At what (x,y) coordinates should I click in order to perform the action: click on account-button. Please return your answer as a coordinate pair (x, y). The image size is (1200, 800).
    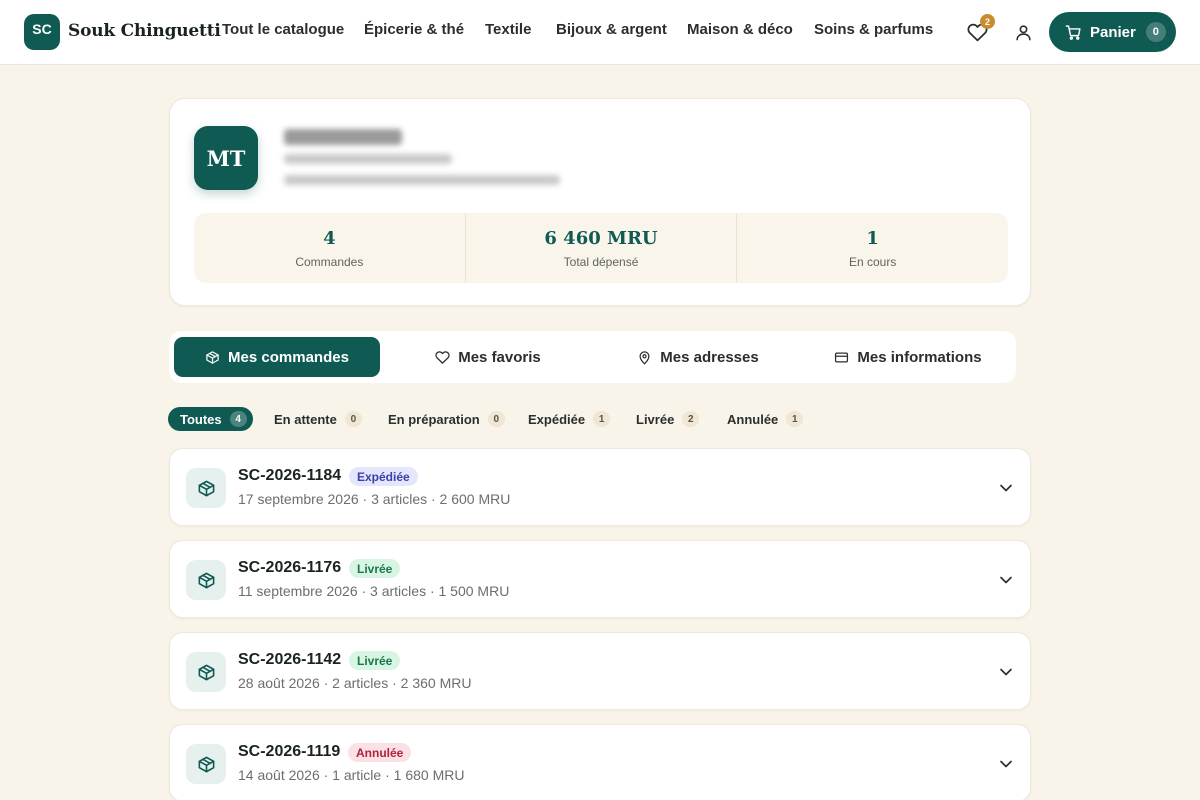
    Looking at the image, I should click on (1023, 32).